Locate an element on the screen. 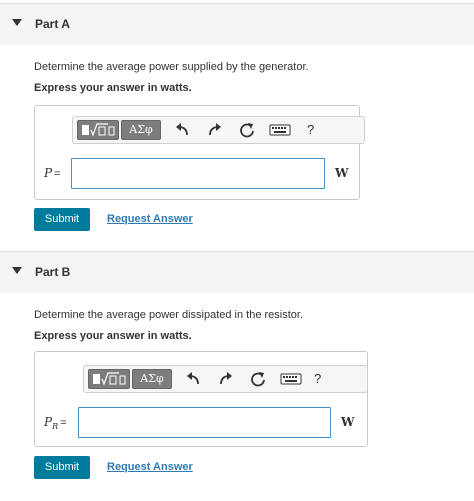 The image size is (474, 501). part-b-header: Part B is located at coordinates (237, 272).